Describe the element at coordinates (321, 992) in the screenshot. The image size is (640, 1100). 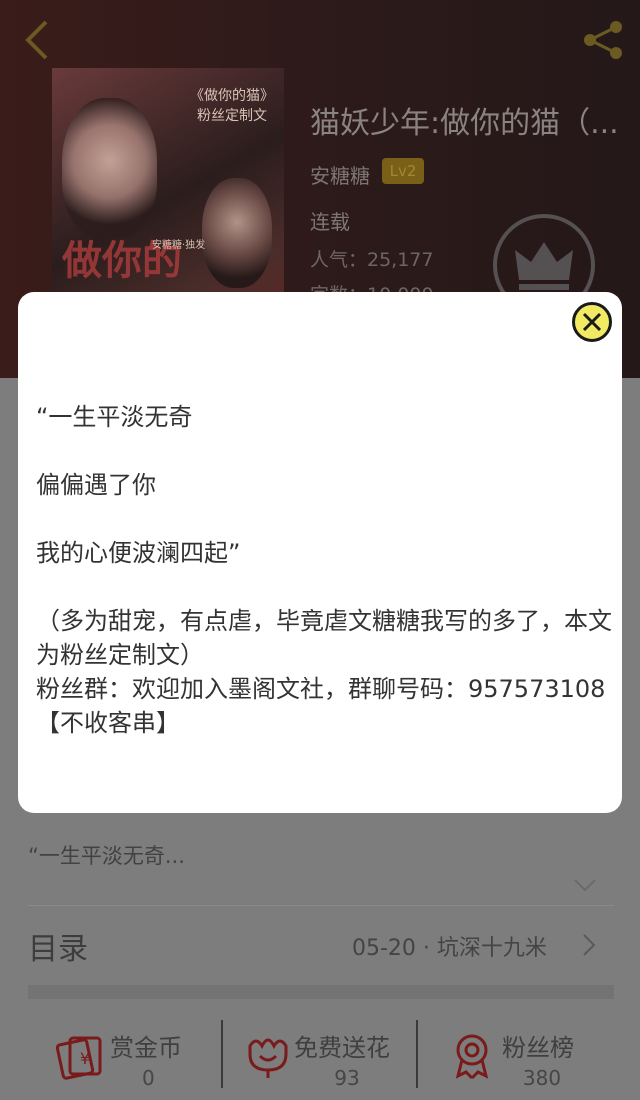
I see `section-divider` at that location.